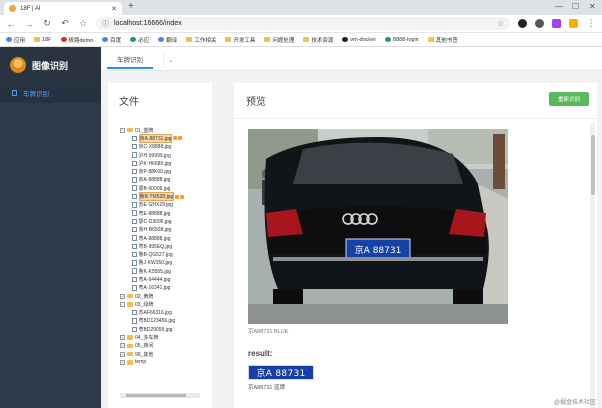 The width and height of the screenshot is (602, 408). I want to click on recognize-again-button: 重新识别, so click(569, 99).